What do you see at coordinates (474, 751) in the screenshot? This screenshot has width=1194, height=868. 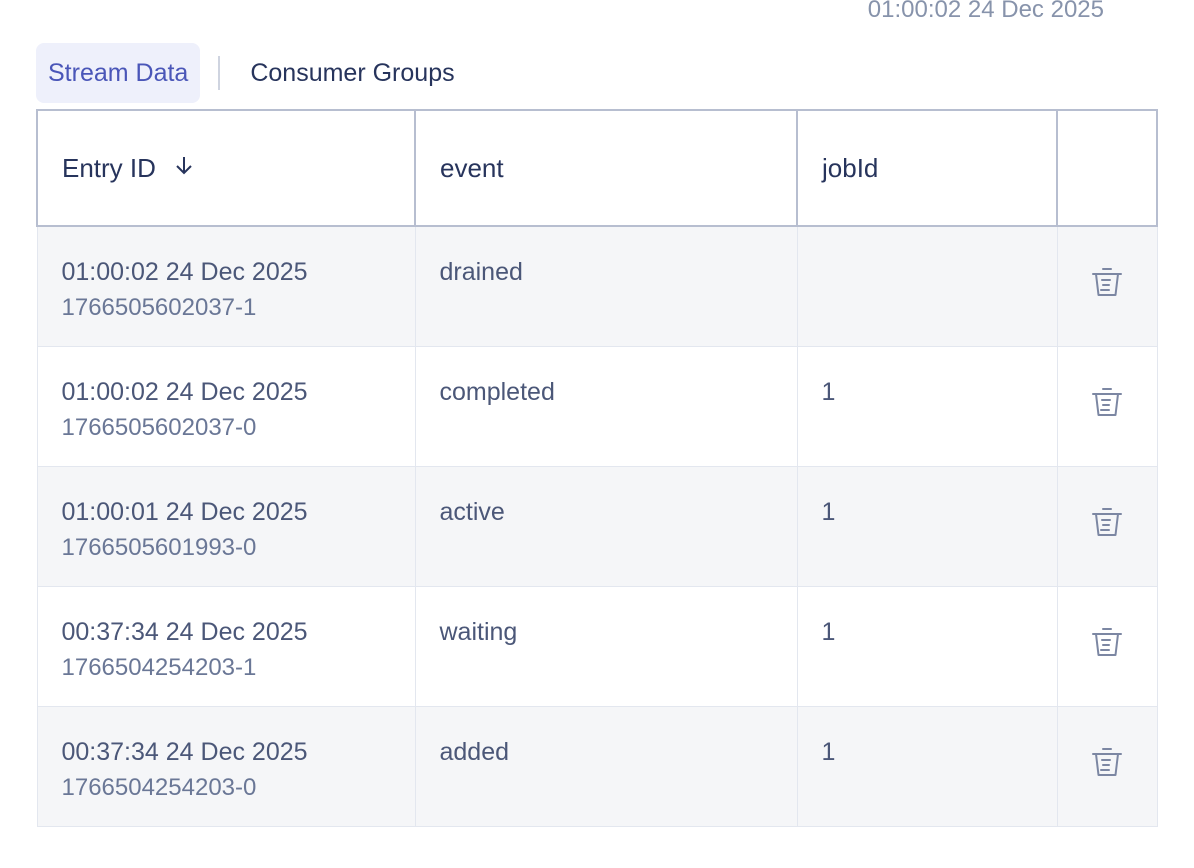 I see `event-value: added` at bounding box center [474, 751].